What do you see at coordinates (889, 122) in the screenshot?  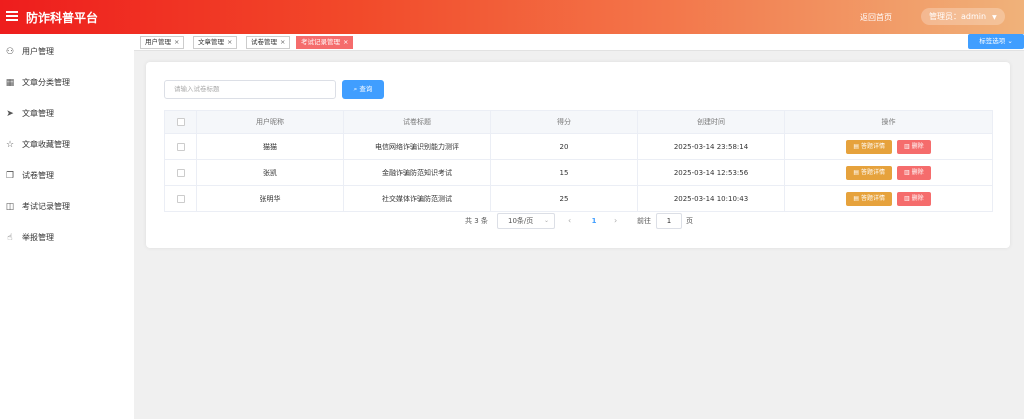 I see `column-header: 操作` at bounding box center [889, 122].